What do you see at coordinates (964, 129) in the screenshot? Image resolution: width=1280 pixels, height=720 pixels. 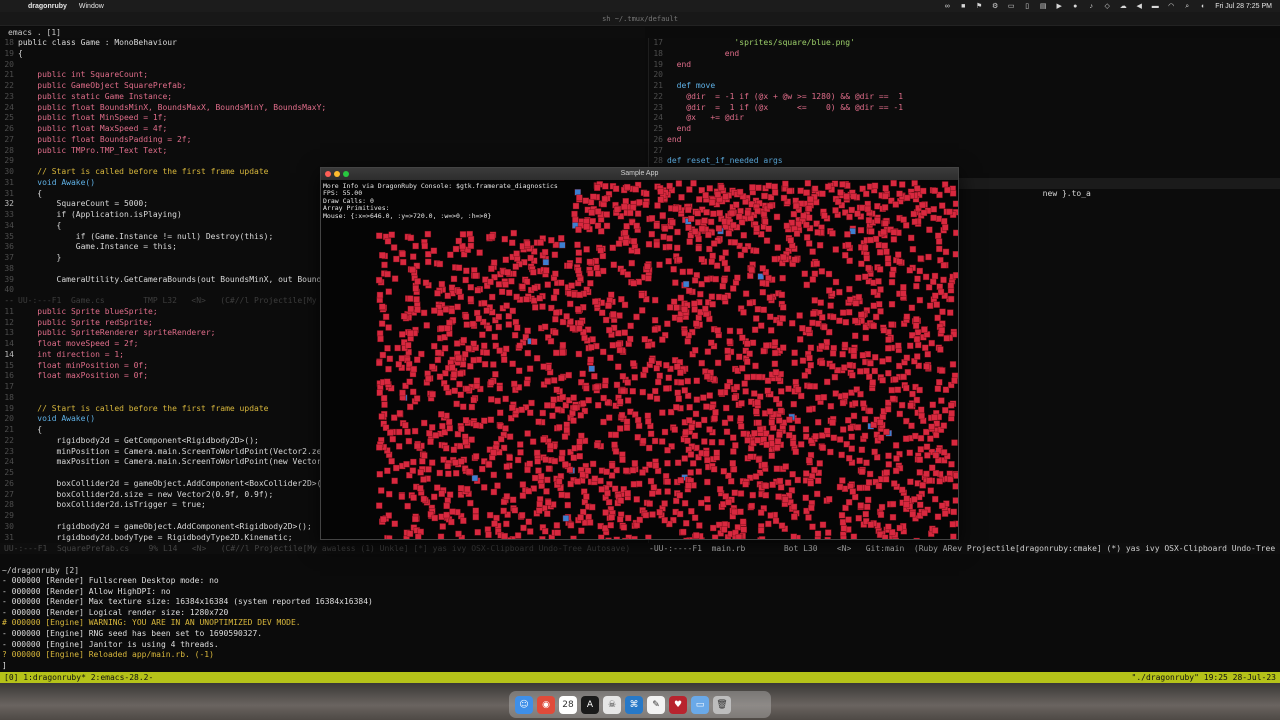 I see `code-line: 25 end` at bounding box center [964, 129].